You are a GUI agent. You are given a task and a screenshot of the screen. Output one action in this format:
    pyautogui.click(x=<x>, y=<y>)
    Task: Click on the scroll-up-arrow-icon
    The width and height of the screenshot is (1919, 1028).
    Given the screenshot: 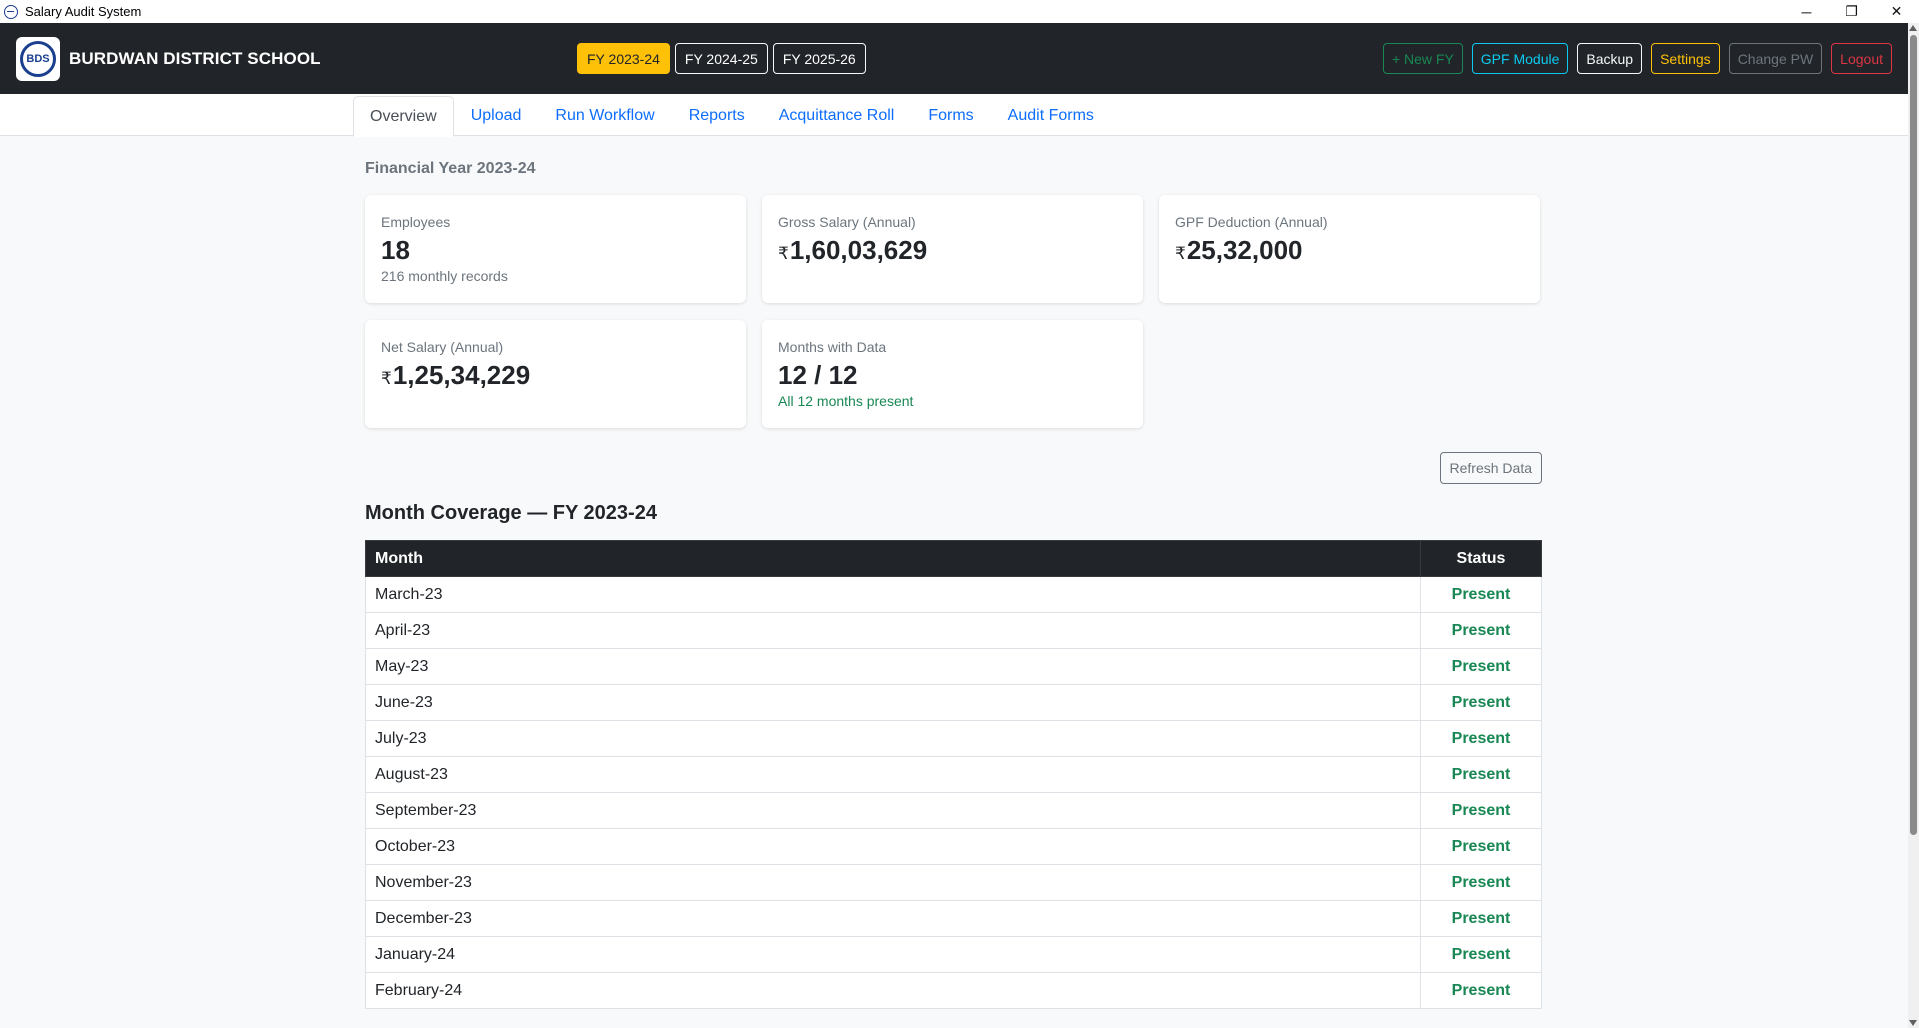 What is the action you would take?
    pyautogui.click(x=1913, y=28)
    